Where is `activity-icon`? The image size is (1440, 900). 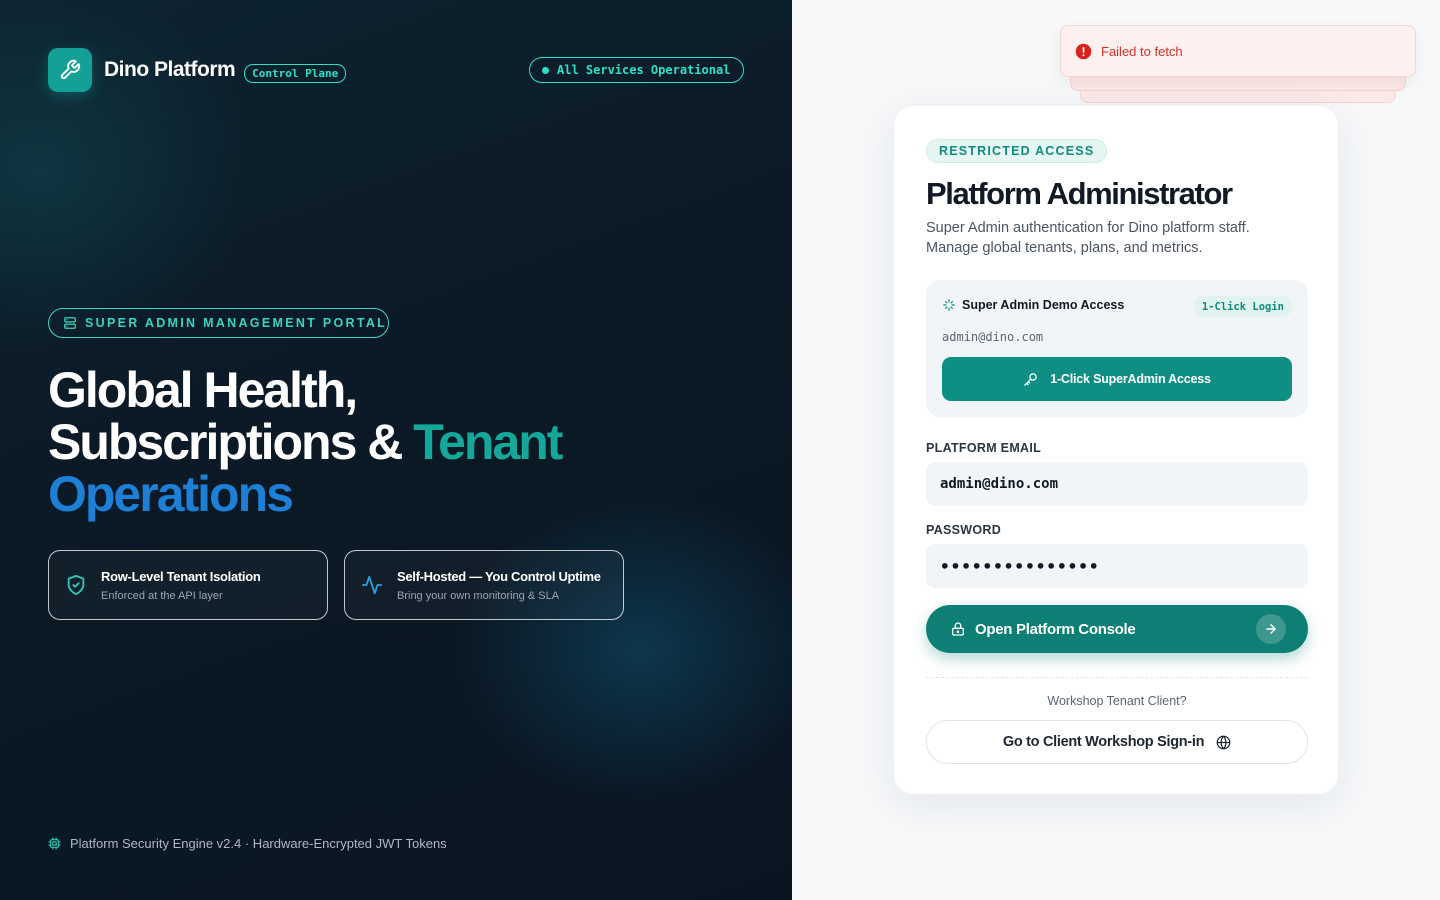
activity-icon is located at coordinates (372, 585).